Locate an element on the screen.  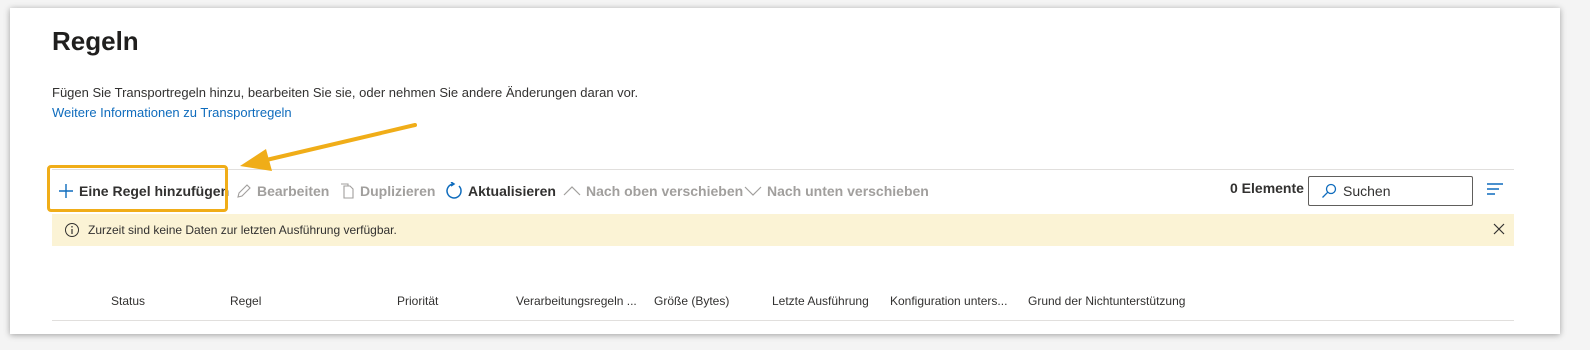
callout-arrow is located at coordinates (328, 147).